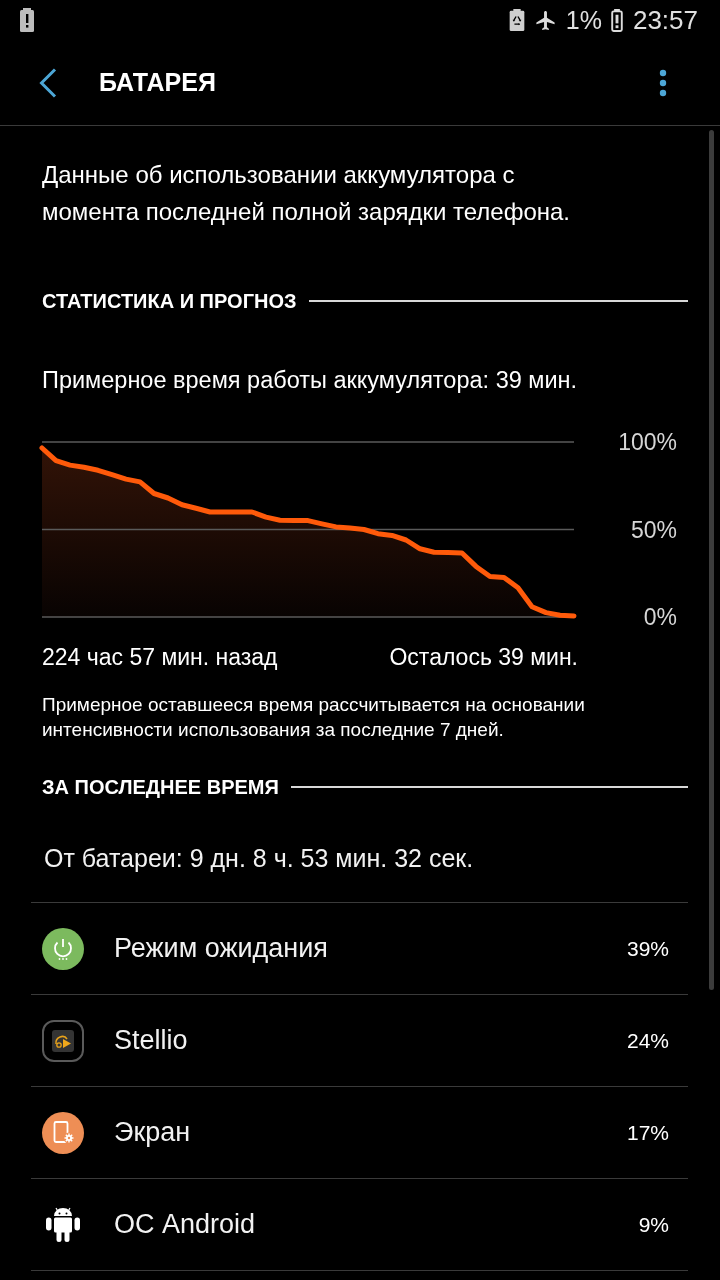  Describe the element at coordinates (27, 20) in the screenshot. I see `battery-alert-icon` at that location.